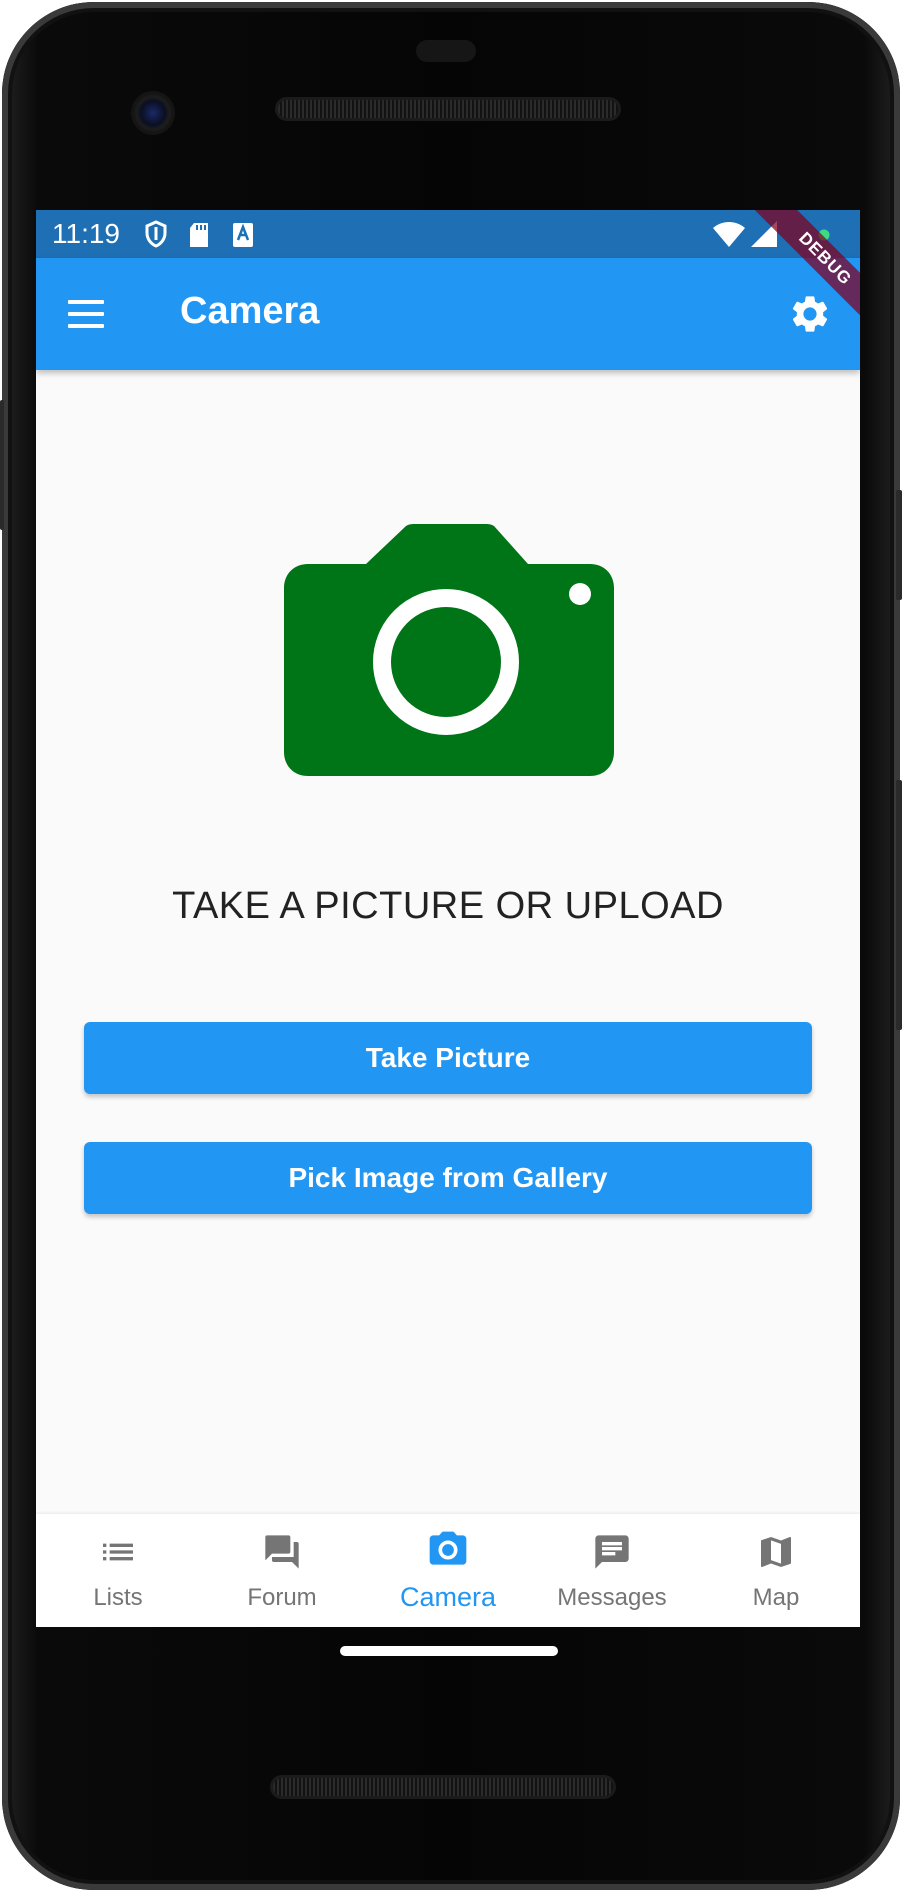 The height and width of the screenshot is (1892, 902). I want to click on shield-icon, so click(156, 236).